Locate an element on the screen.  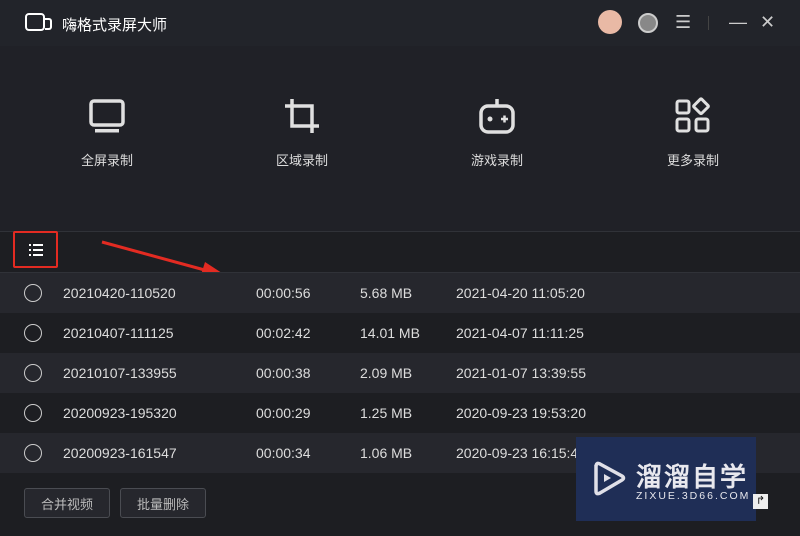
mode-label: 游戏录制 is located at coordinates (496, 160).